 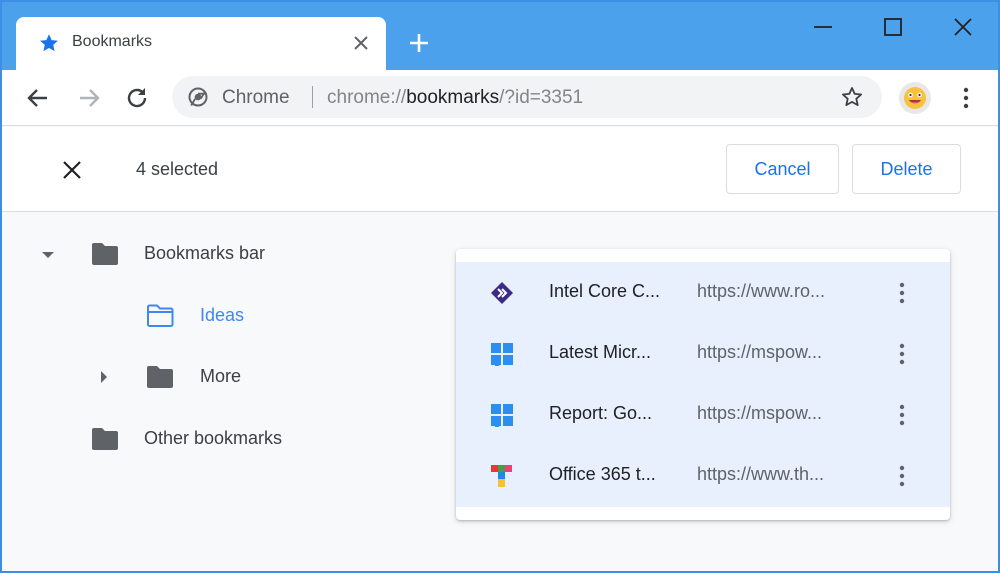 I want to click on back-icon, so click(x=38, y=98).